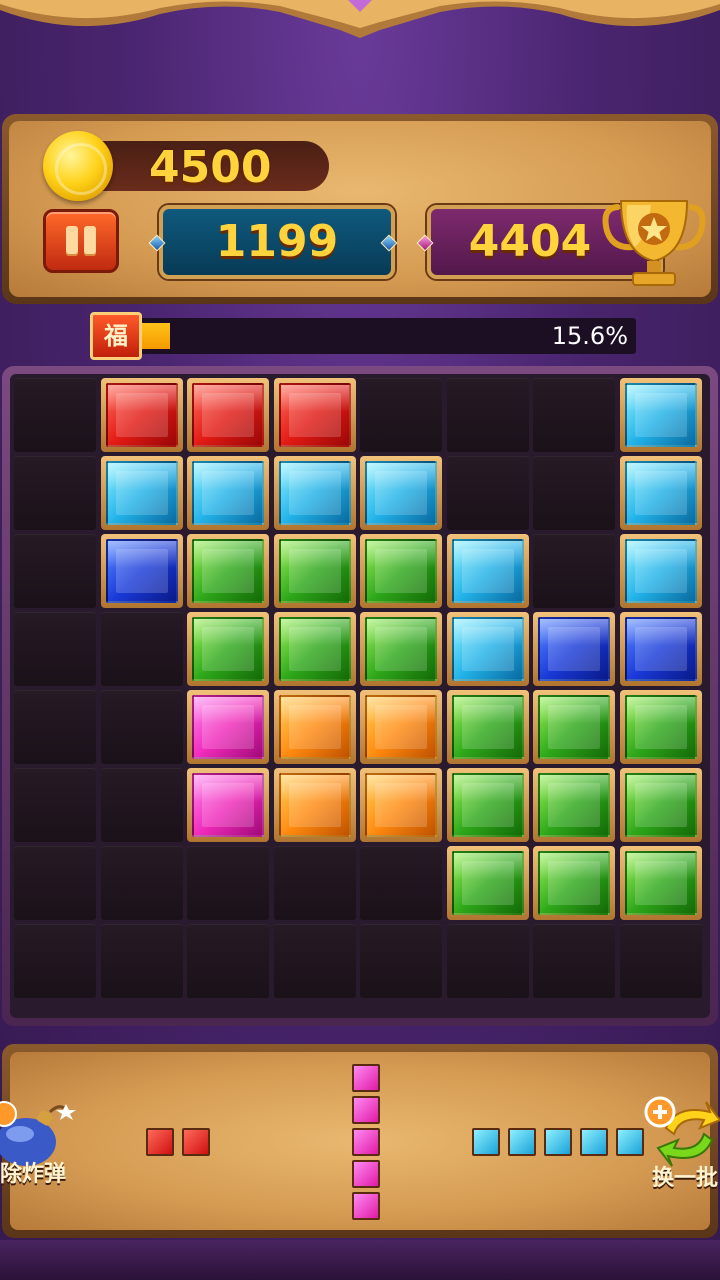  I want to click on progress-fill, so click(154, 336).